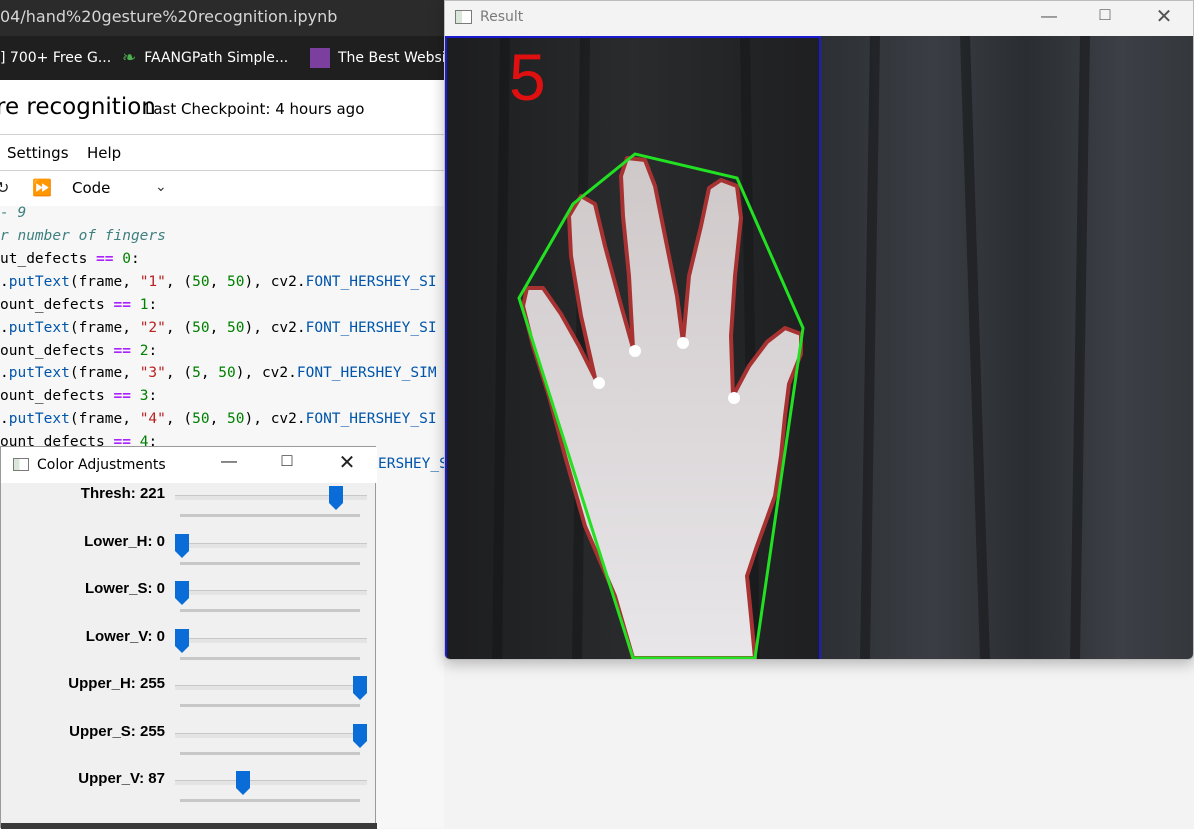 The height and width of the screenshot is (829, 1194). Describe the element at coordinates (391, 58) in the screenshot. I see `bookmark-label: The Best Websit` at that location.